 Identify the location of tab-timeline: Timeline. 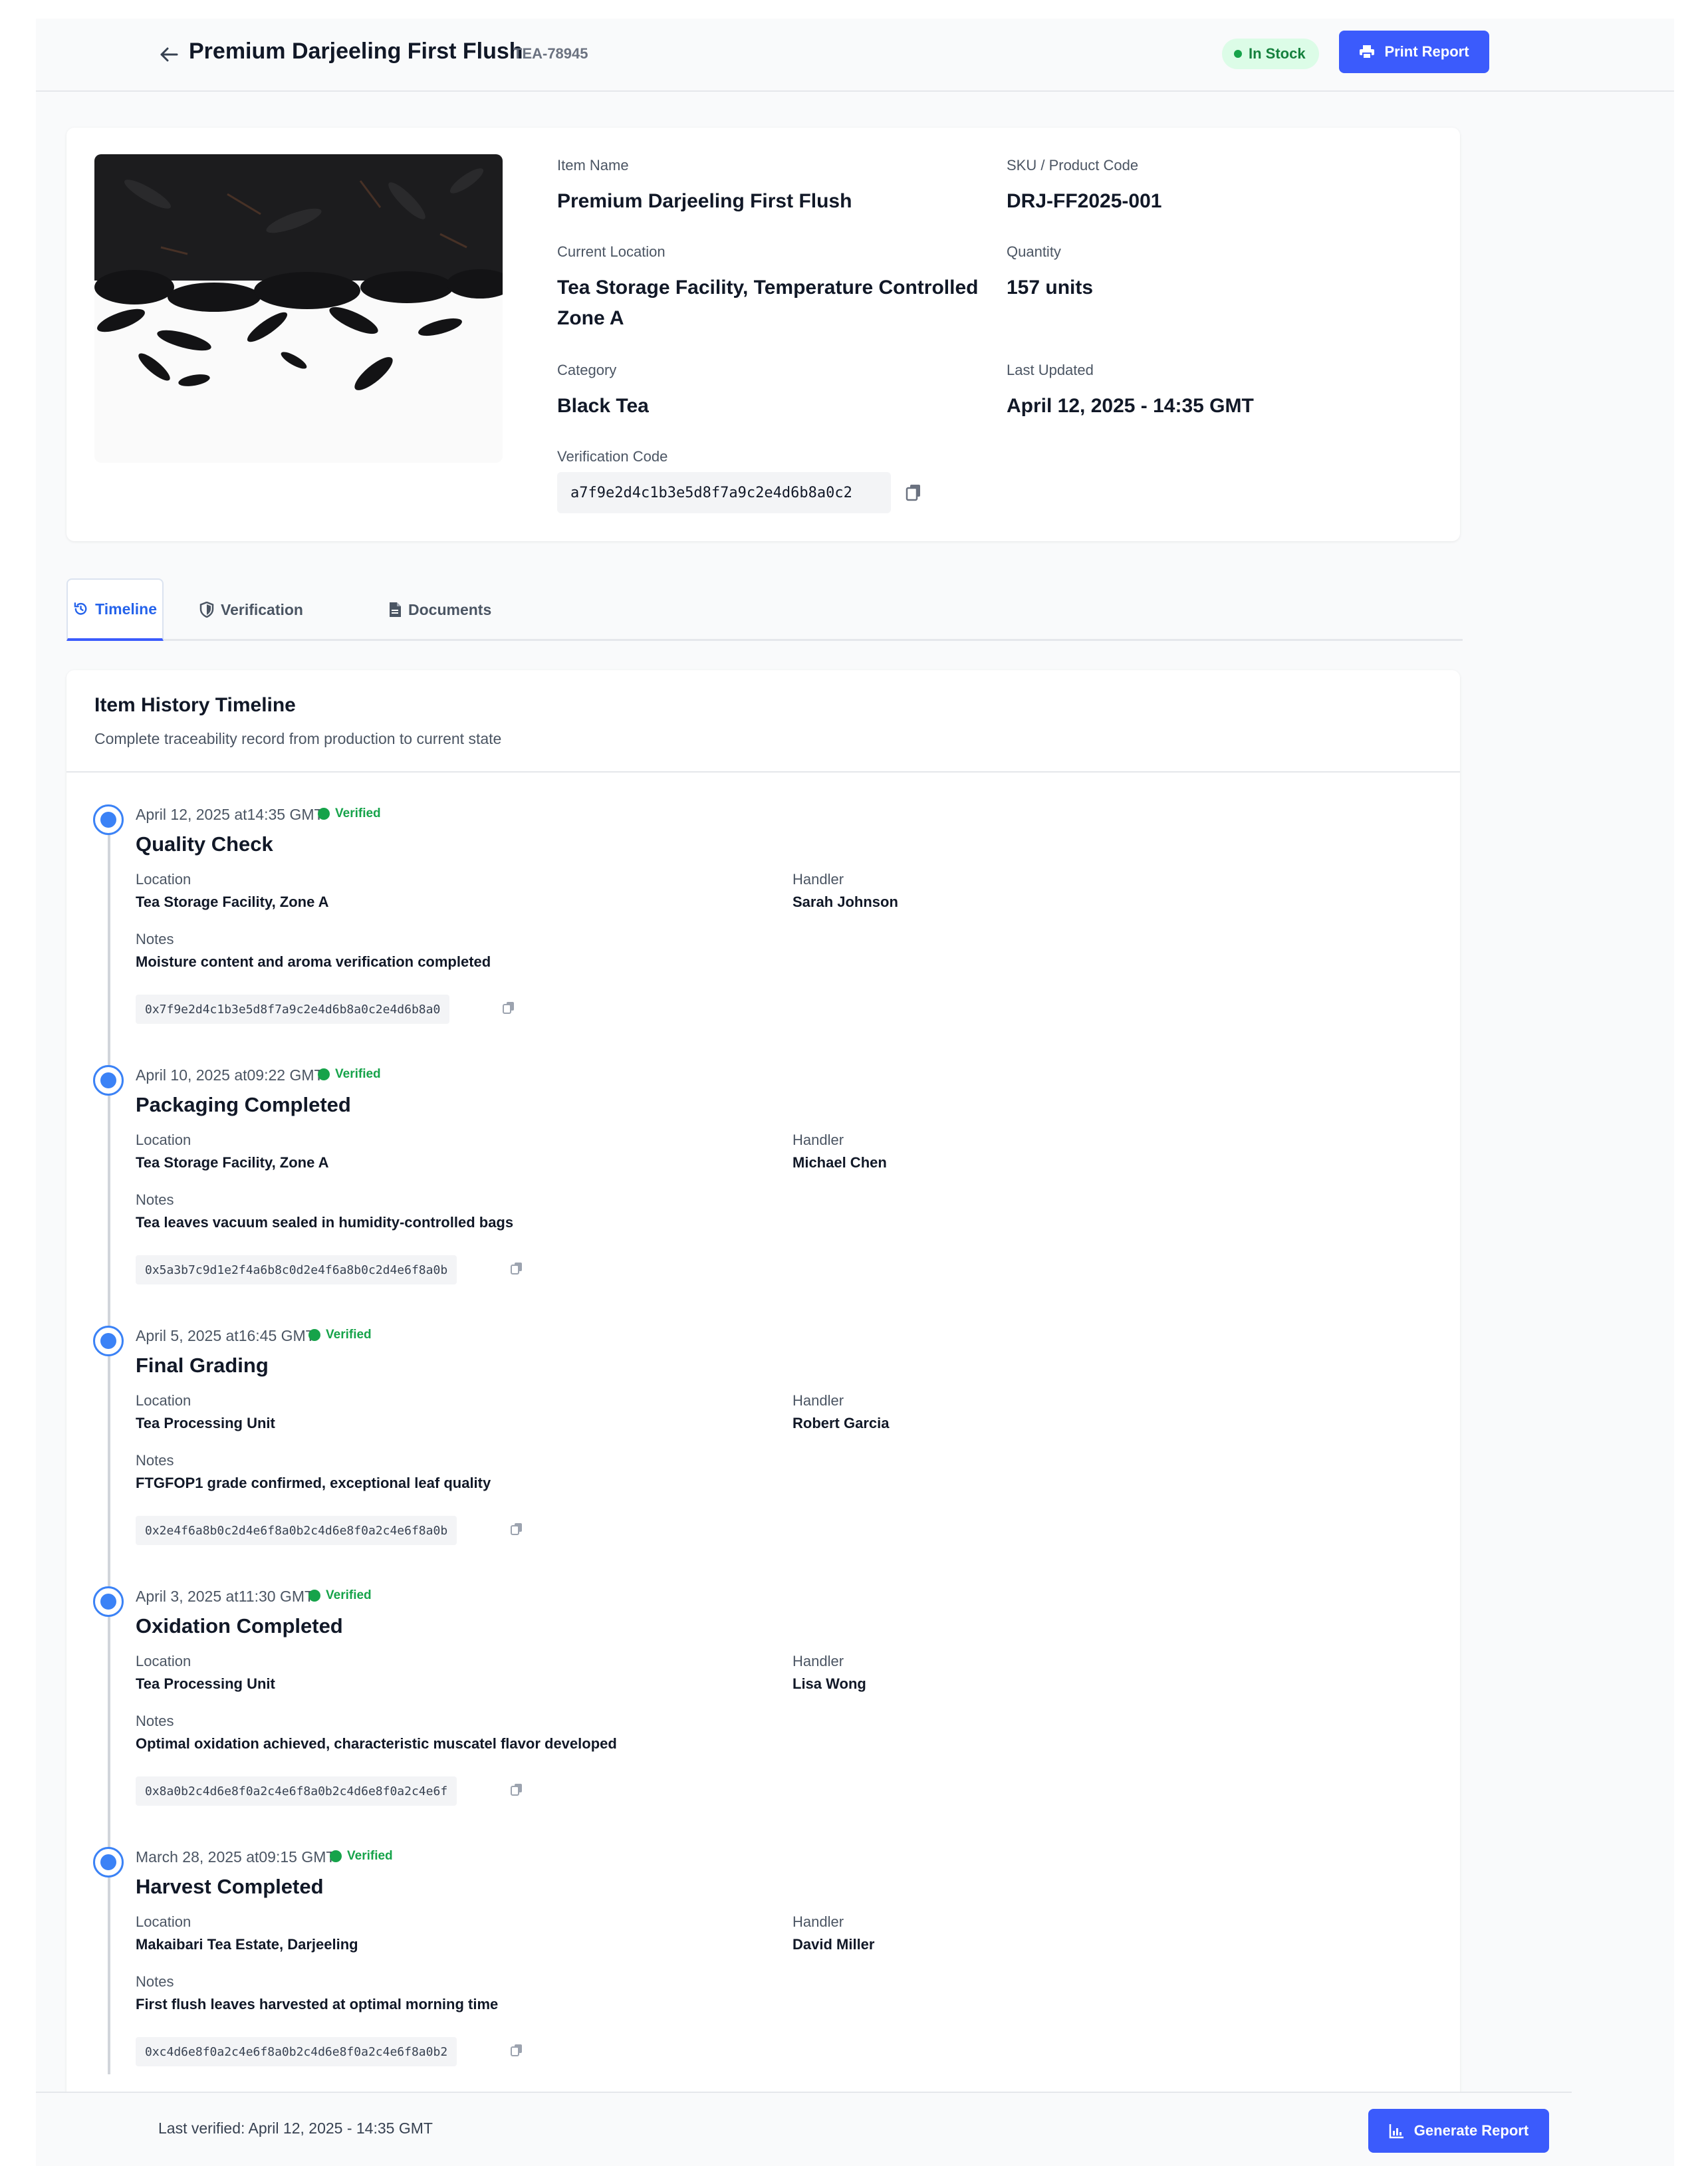
(115, 609).